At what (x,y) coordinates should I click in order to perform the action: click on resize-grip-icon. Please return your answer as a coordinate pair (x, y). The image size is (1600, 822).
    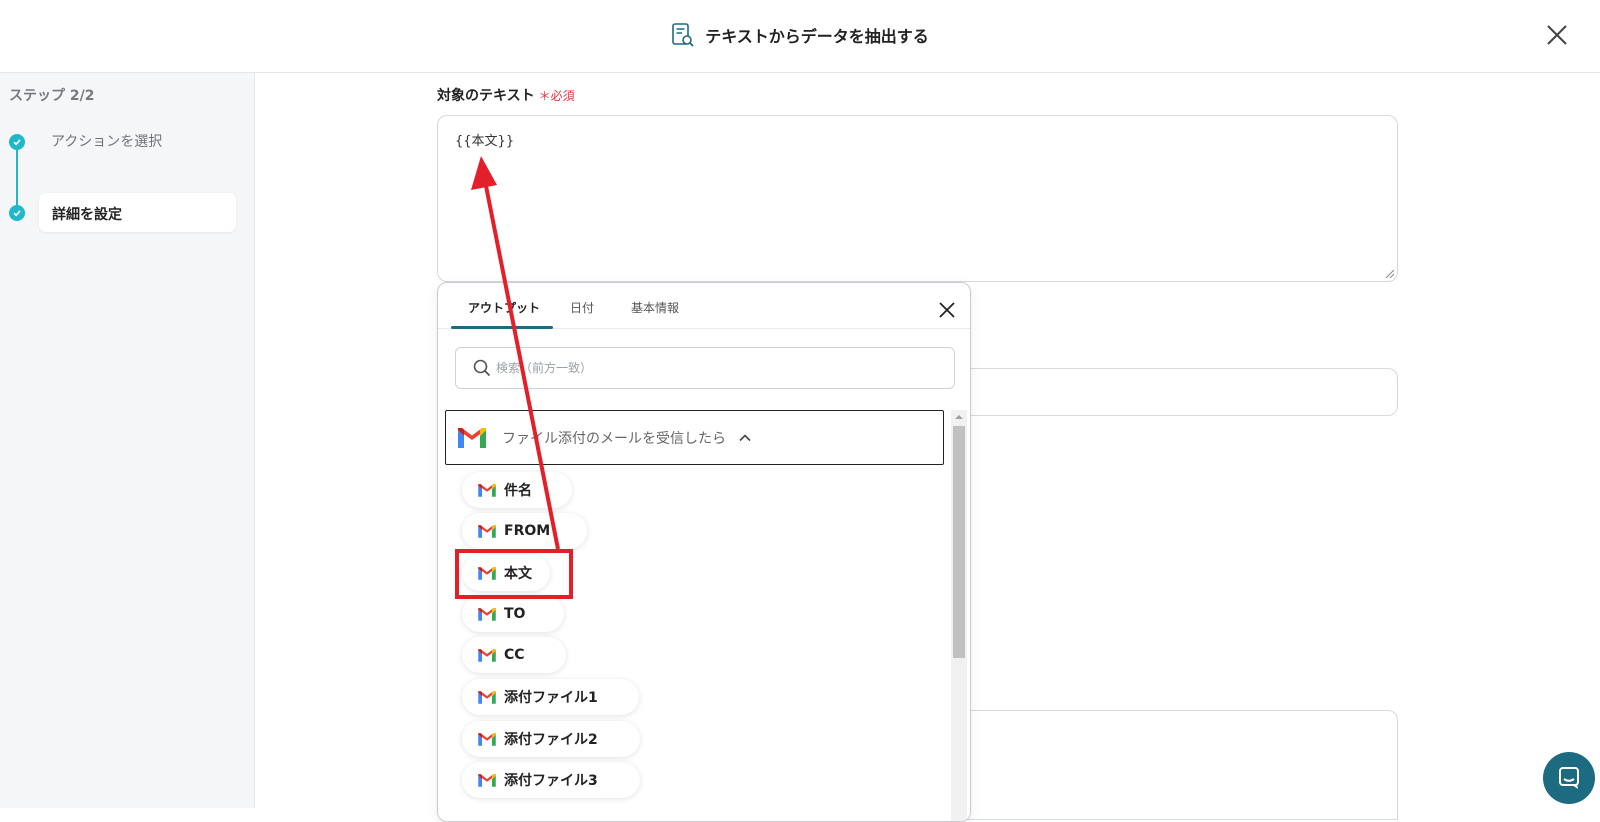
    Looking at the image, I should click on (1389, 273).